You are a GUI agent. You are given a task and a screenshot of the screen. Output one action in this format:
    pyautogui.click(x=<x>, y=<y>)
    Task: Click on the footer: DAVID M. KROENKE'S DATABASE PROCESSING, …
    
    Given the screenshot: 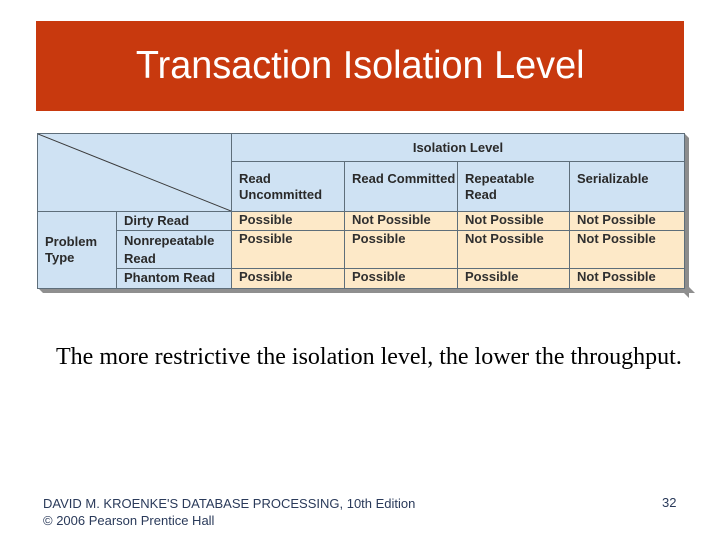 What is the action you would take?
    pyautogui.click(x=229, y=512)
    